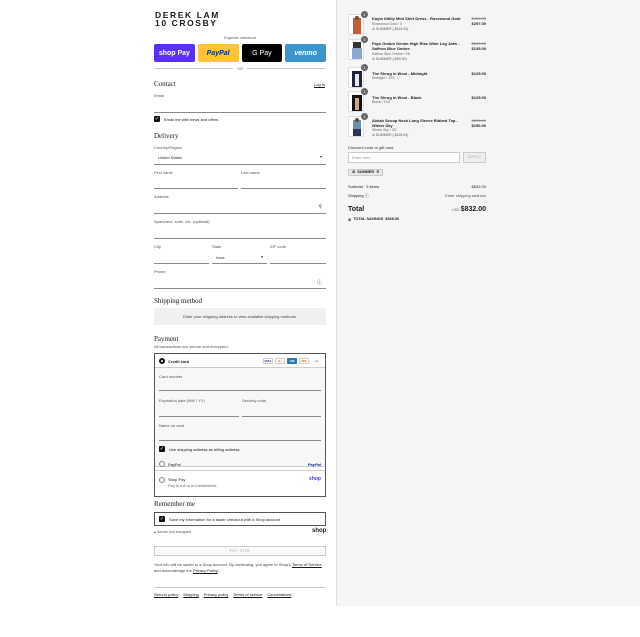 Image resolution: width=640 pixels, height=637 pixels. I want to click on google-pay-button: G Pay, so click(262, 53).